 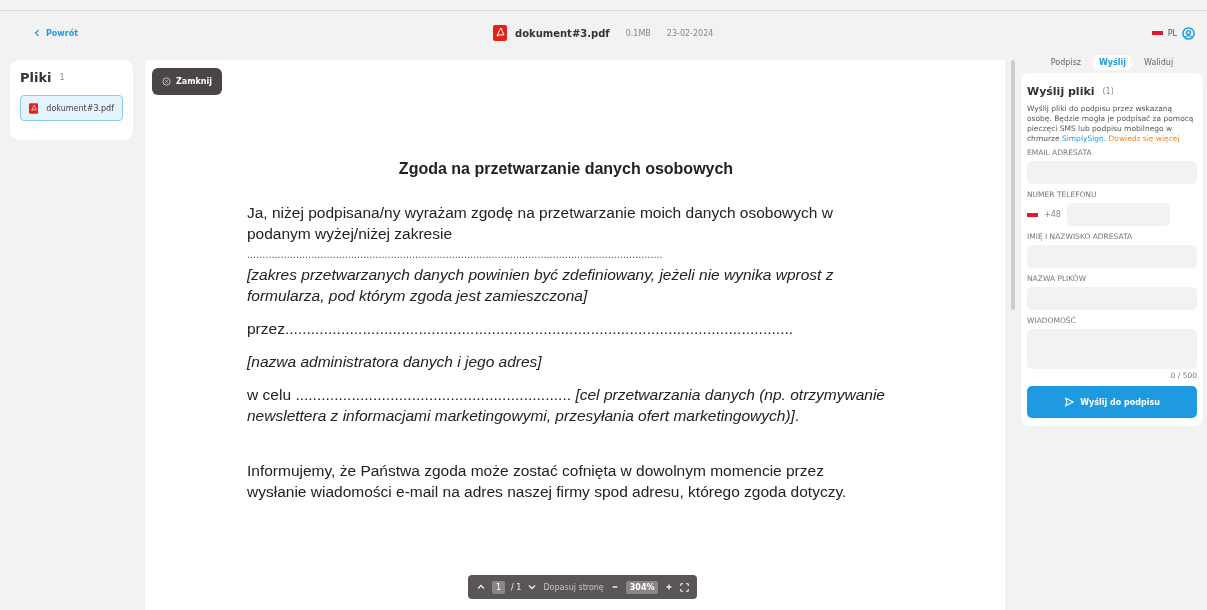 What do you see at coordinates (481, 587) in the screenshot?
I see `chevron-up-icon` at bounding box center [481, 587].